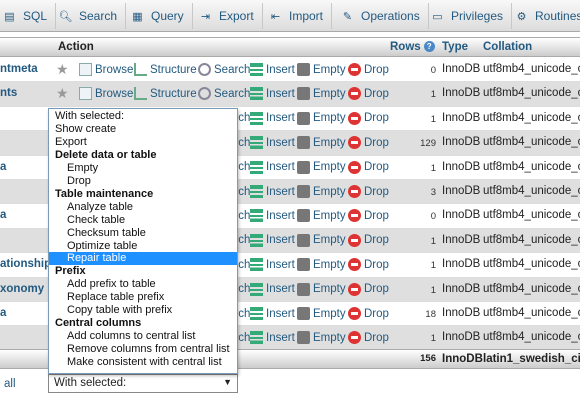 This screenshot has height=400, width=580. What do you see at coordinates (468, 16) in the screenshot?
I see `tab-privileges: ▭ Privileges` at bounding box center [468, 16].